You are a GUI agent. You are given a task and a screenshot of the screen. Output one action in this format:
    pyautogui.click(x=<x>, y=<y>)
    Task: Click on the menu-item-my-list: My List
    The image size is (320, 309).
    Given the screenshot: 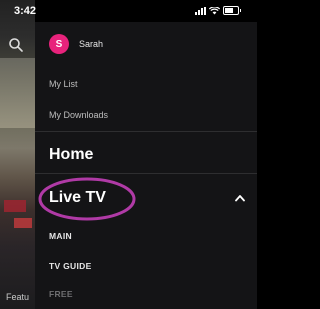 What is the action you would take?
    pyautogui.click(x=63, y=84)
    